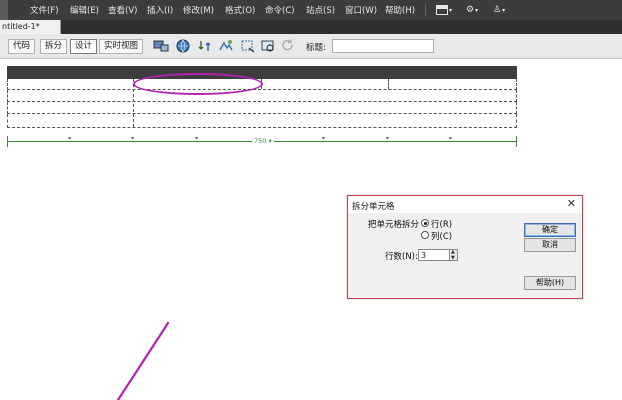  I want to click on app-logo, so click(4, 10).